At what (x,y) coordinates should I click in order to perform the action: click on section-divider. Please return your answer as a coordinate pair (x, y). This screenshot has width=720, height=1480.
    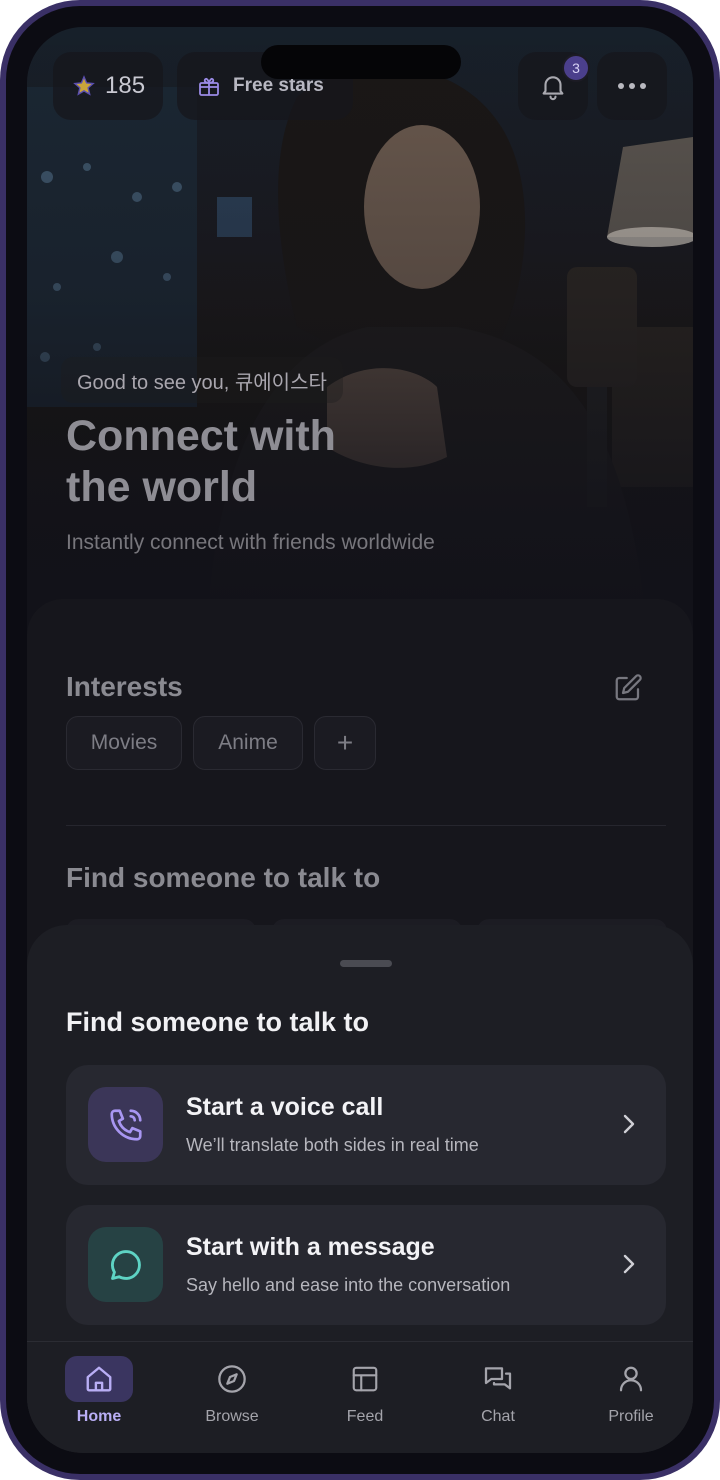
    Looking at the image, I should click on (366, 825).